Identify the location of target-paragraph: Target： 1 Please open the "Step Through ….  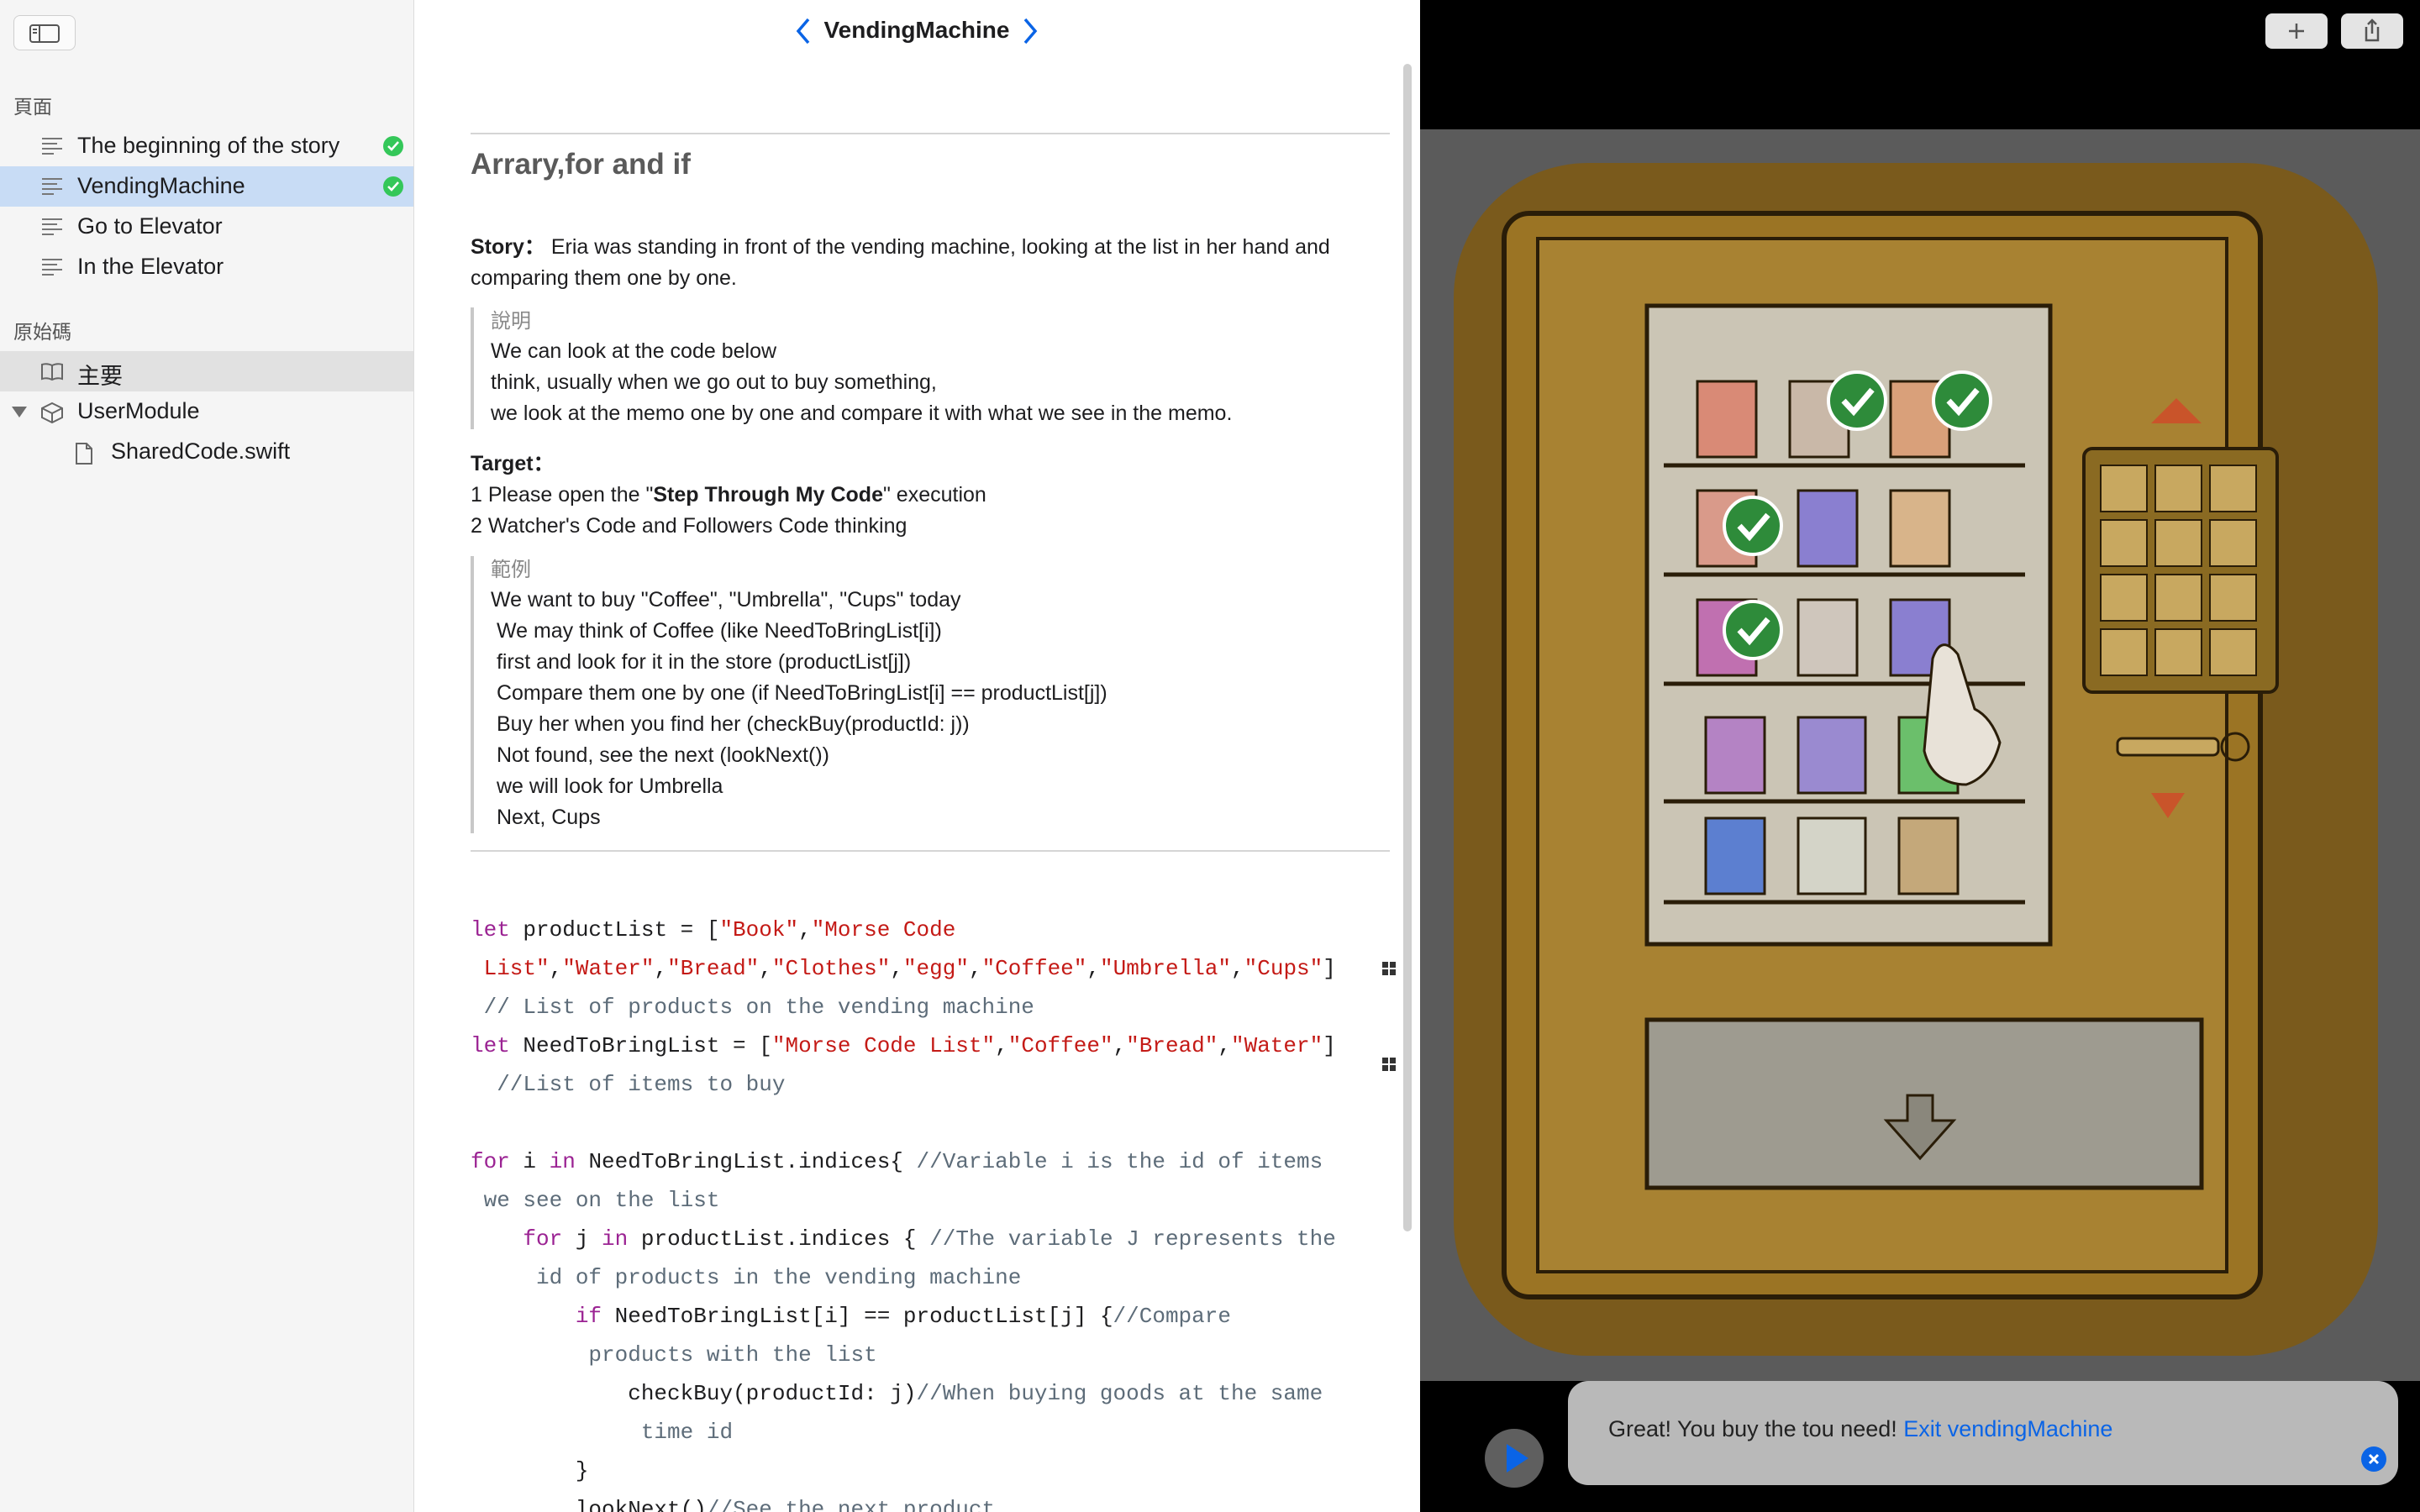
(728, 495).